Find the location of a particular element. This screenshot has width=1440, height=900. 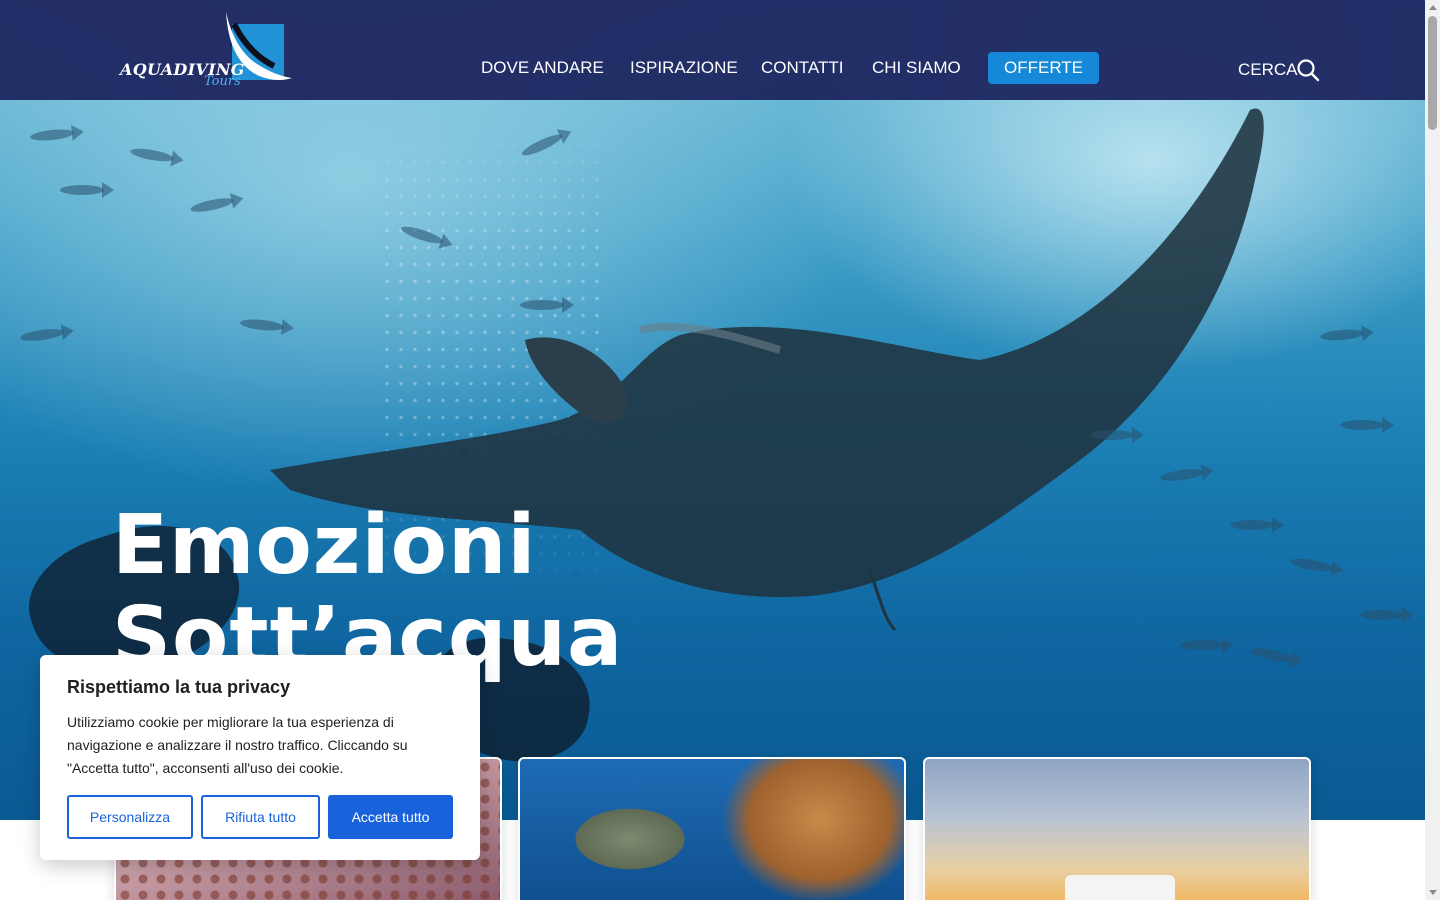

nav-item-dove-andare: DOVE ANDARE is located at coordinates (542, 68).